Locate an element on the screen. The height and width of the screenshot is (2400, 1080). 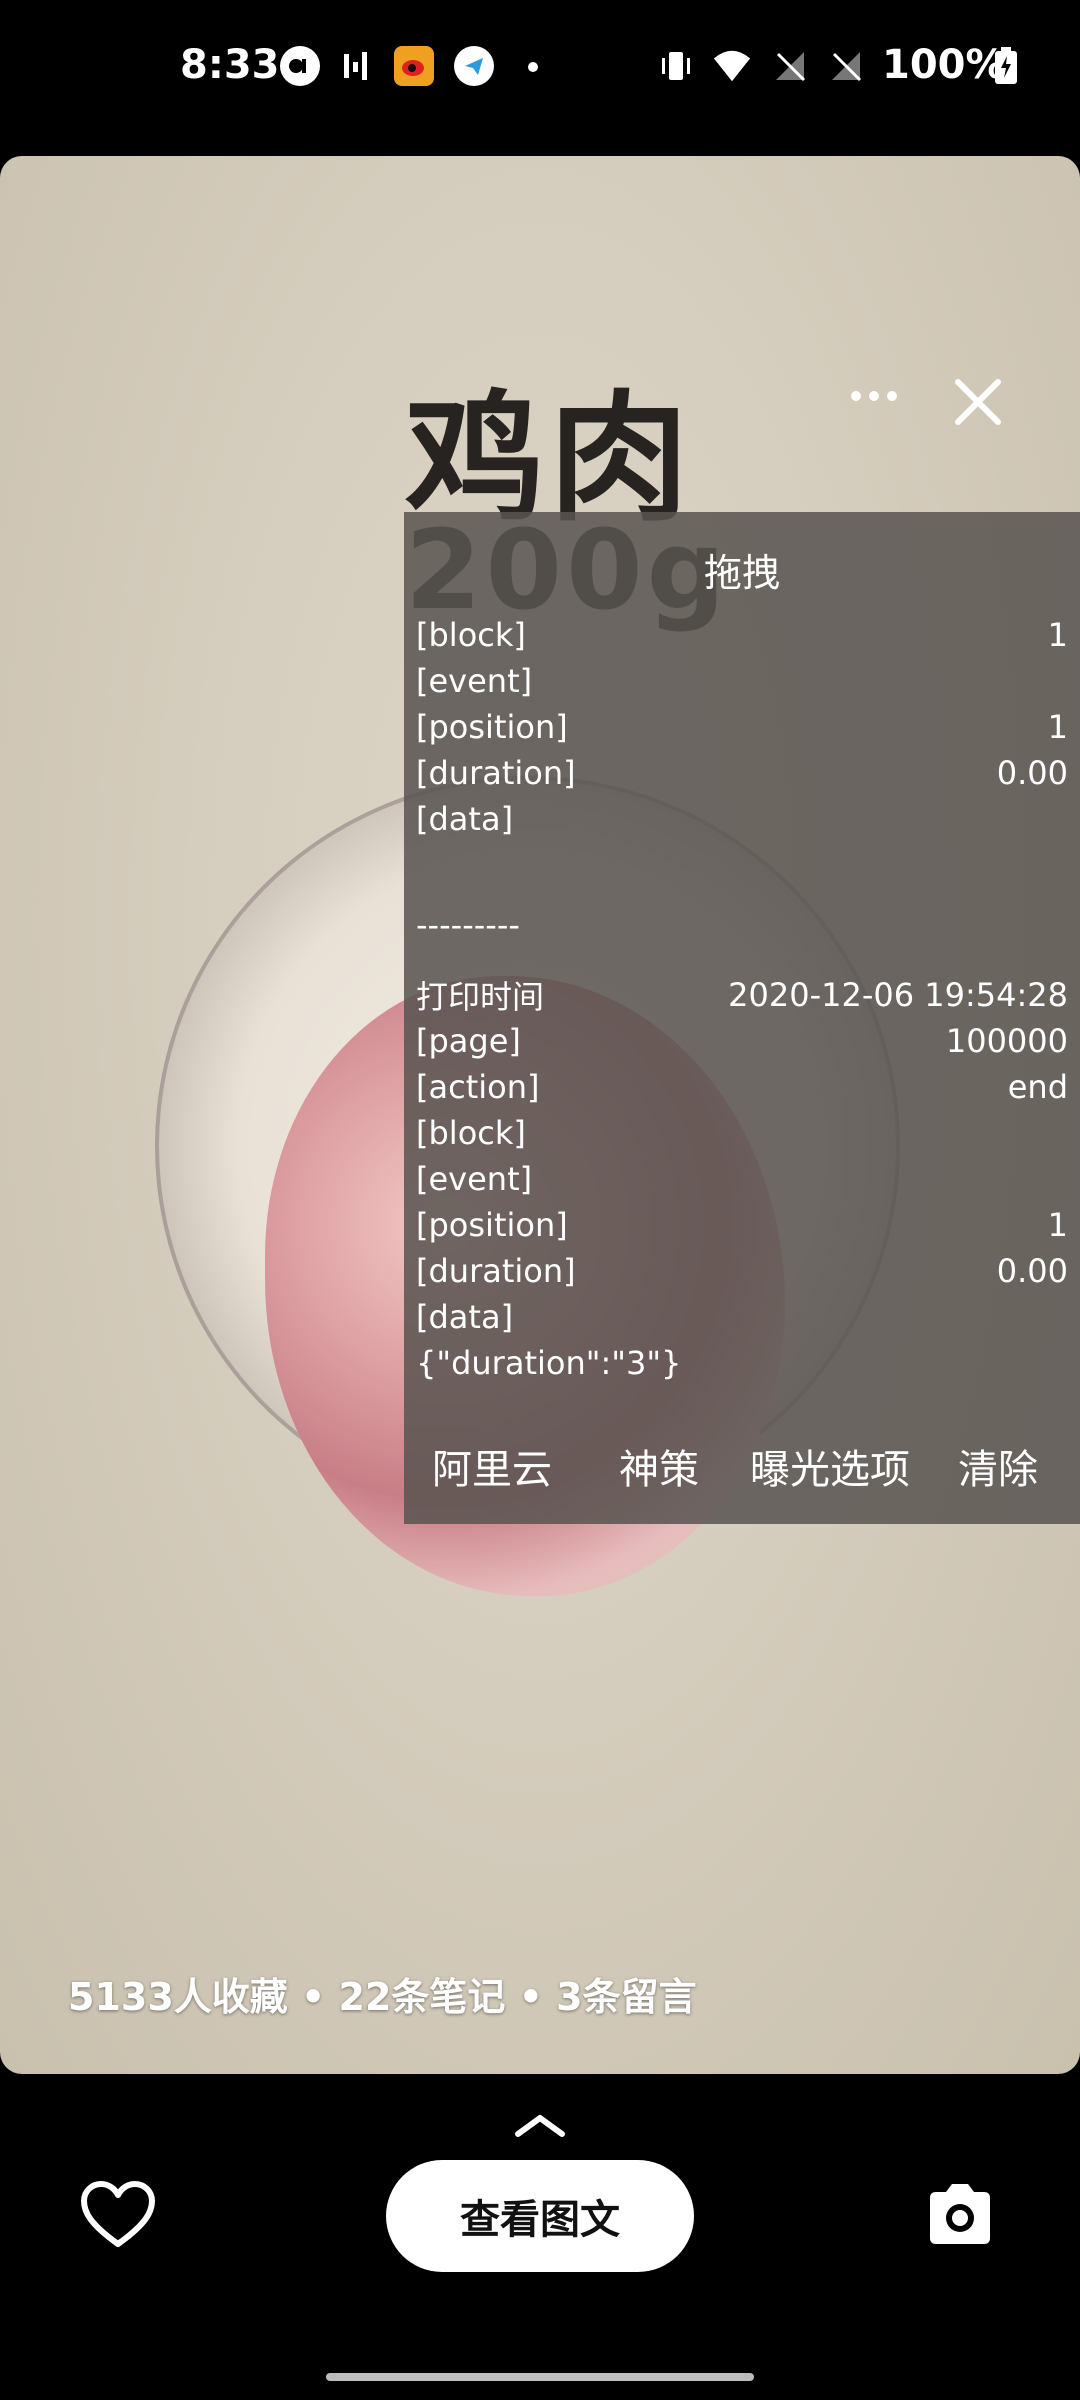
vibrate-icon is located at coordinates (676, 66).